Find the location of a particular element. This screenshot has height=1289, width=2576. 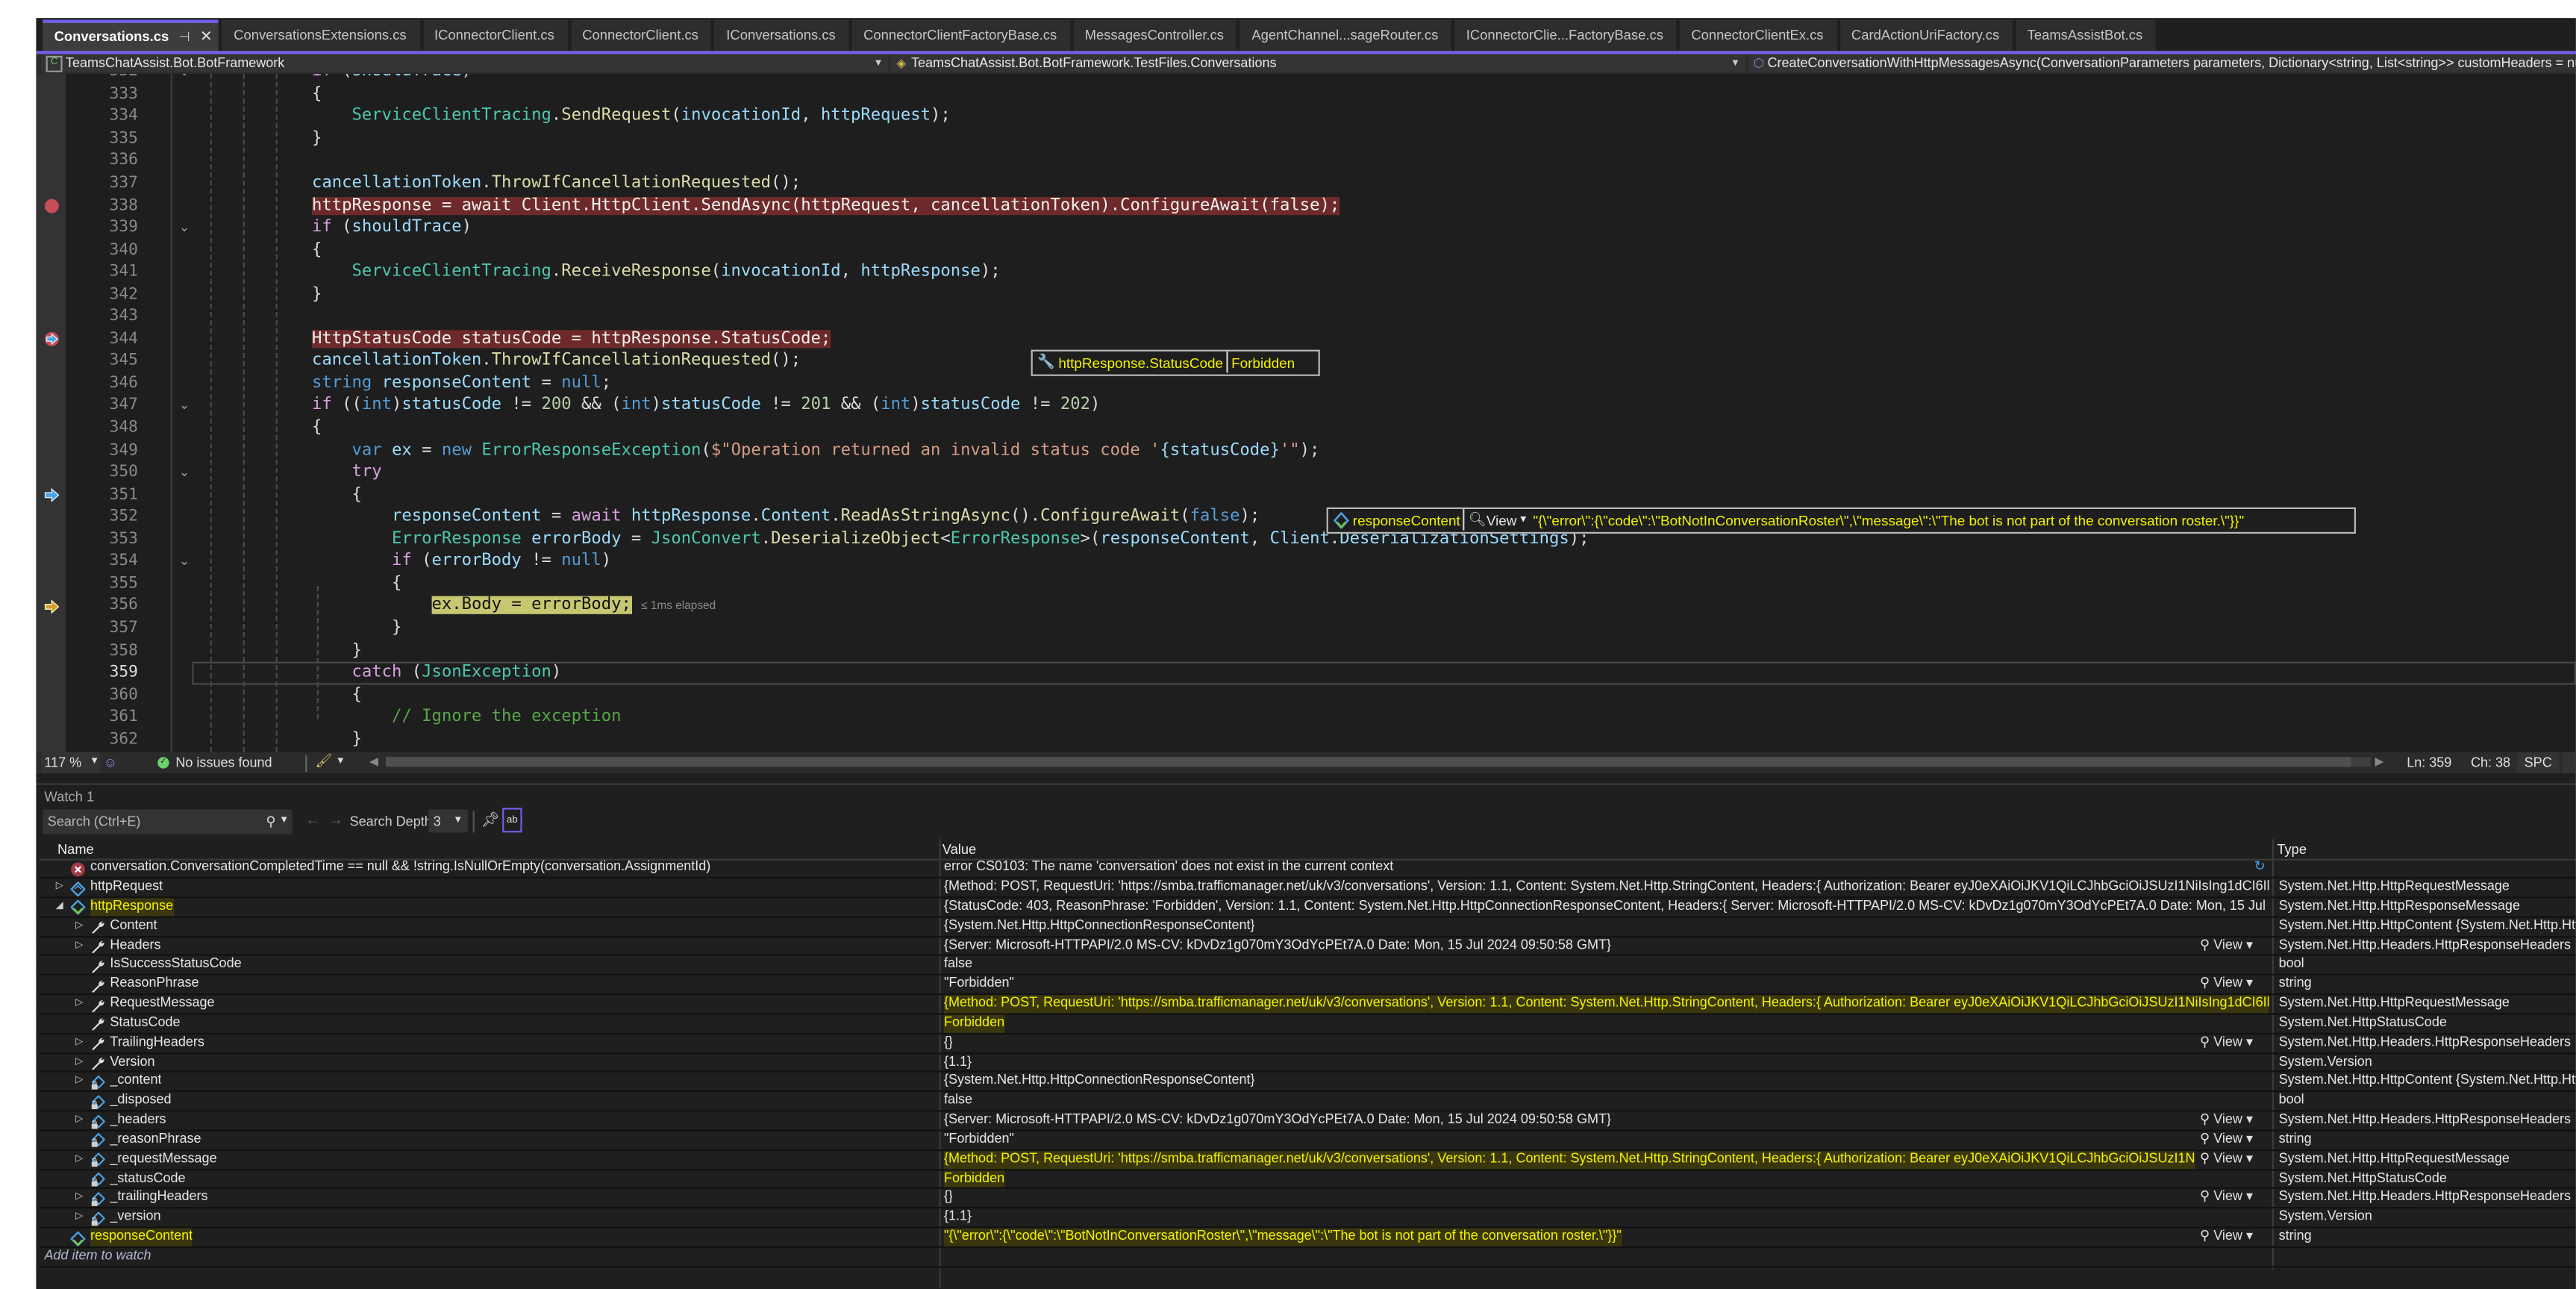

watch-name: _headers is located at coordinates (138, 1121).